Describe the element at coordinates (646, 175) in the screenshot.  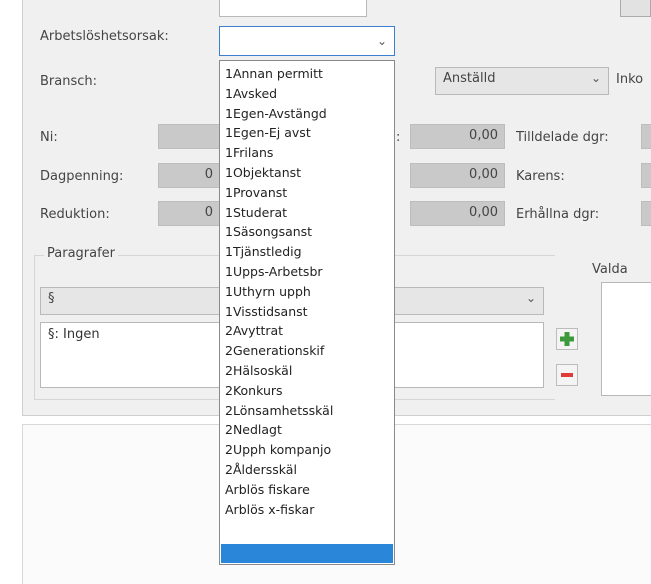
I see `waiting-period-field` at that location.